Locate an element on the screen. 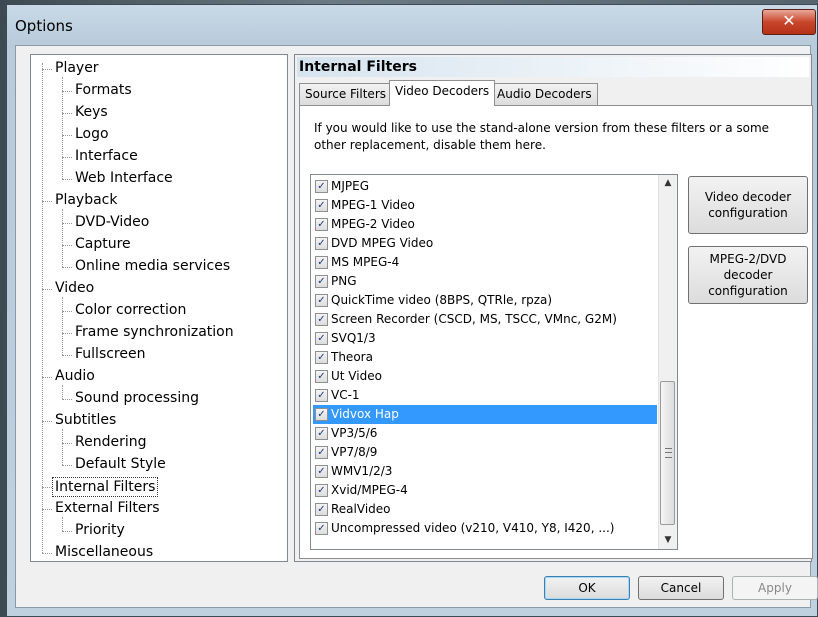 The width and height of the screenshot is (818, 617). filter-label: WMV1/2/3 is located at coordinates (362, 471).